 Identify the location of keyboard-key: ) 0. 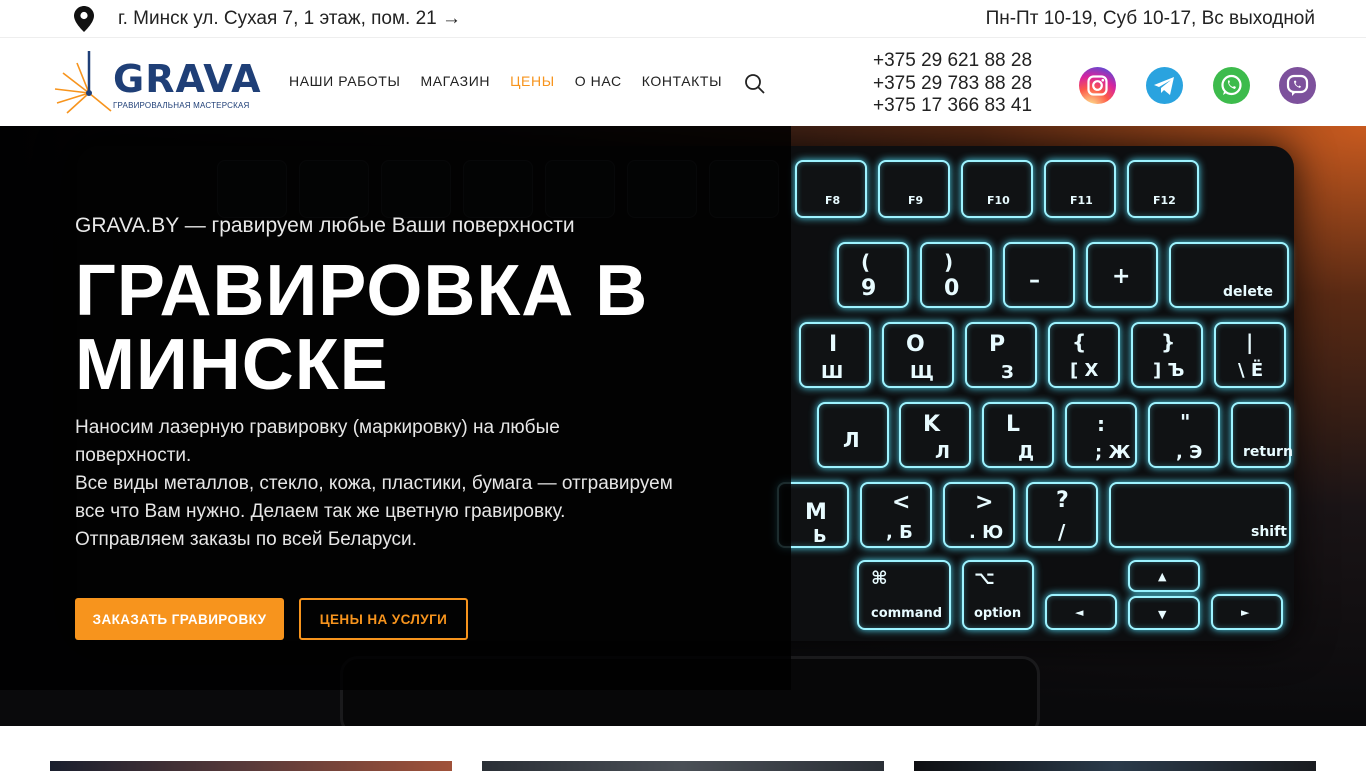
(956, 275).